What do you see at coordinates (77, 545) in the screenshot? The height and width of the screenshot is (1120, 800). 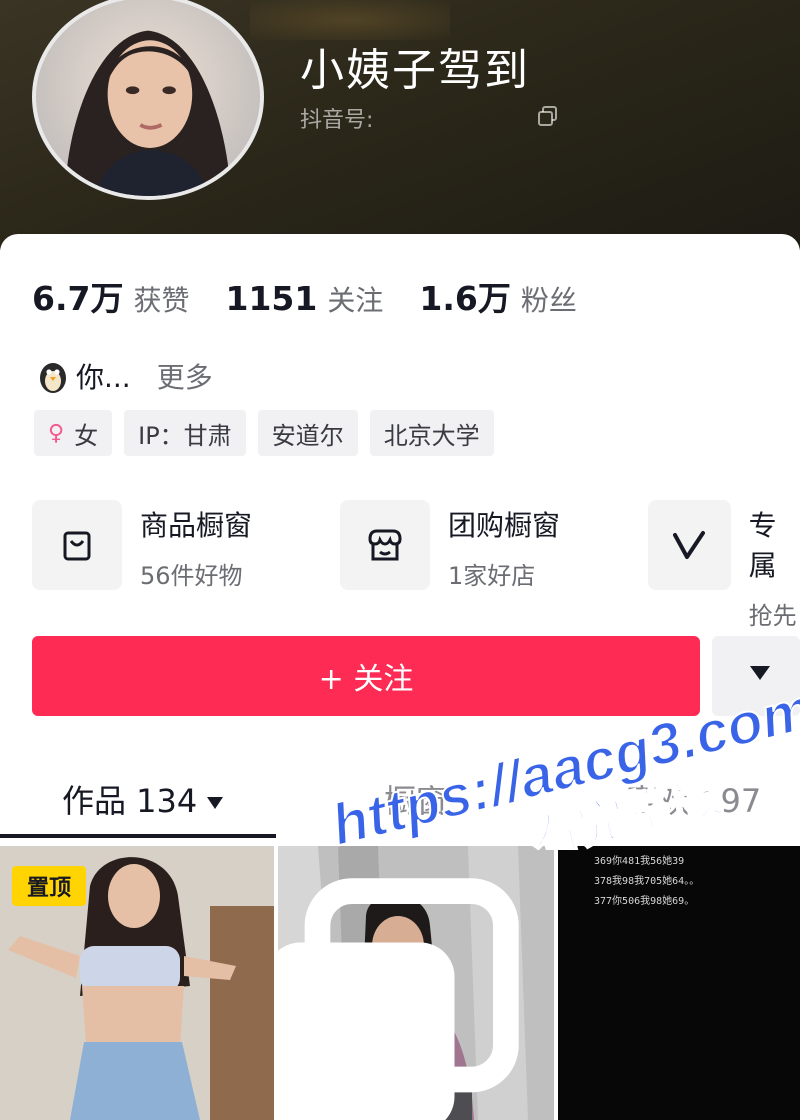 I see `shopping-bag-icon` at bounding box center [77, 545].